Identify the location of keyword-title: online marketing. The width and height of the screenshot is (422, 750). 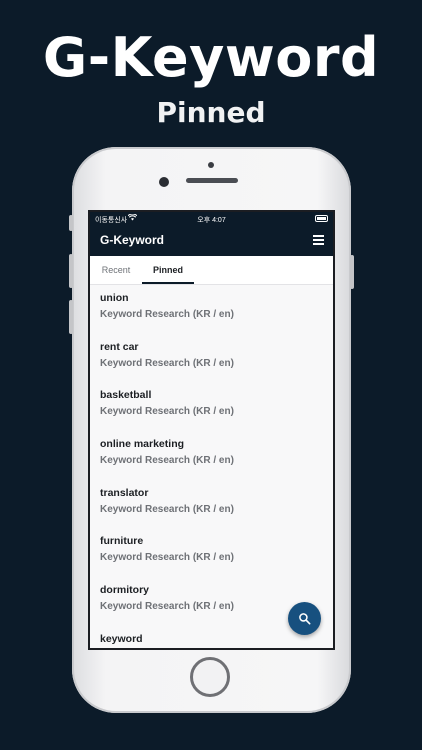
(142, 444).